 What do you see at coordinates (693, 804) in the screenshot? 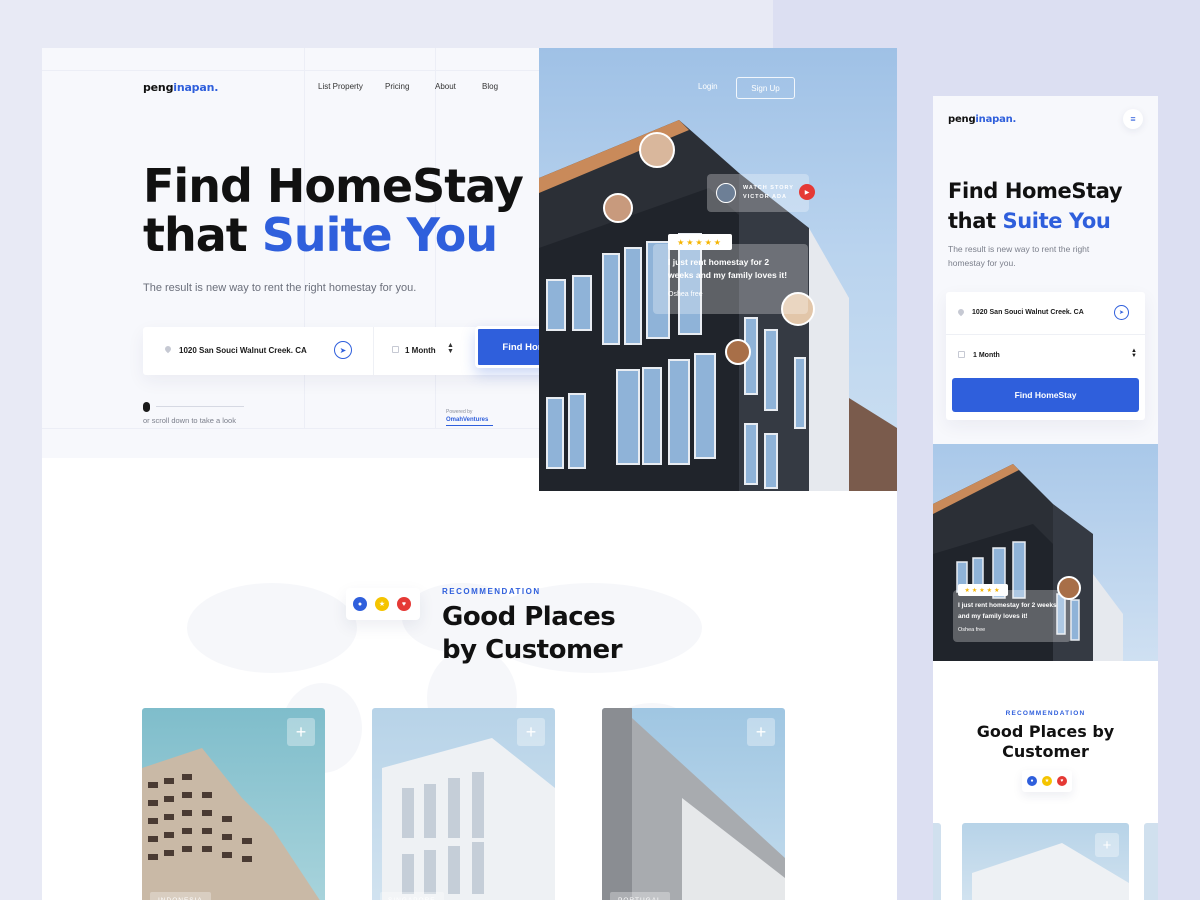
I see `place-card-3: + PORTUGAL` at bounding box center [693, 804].